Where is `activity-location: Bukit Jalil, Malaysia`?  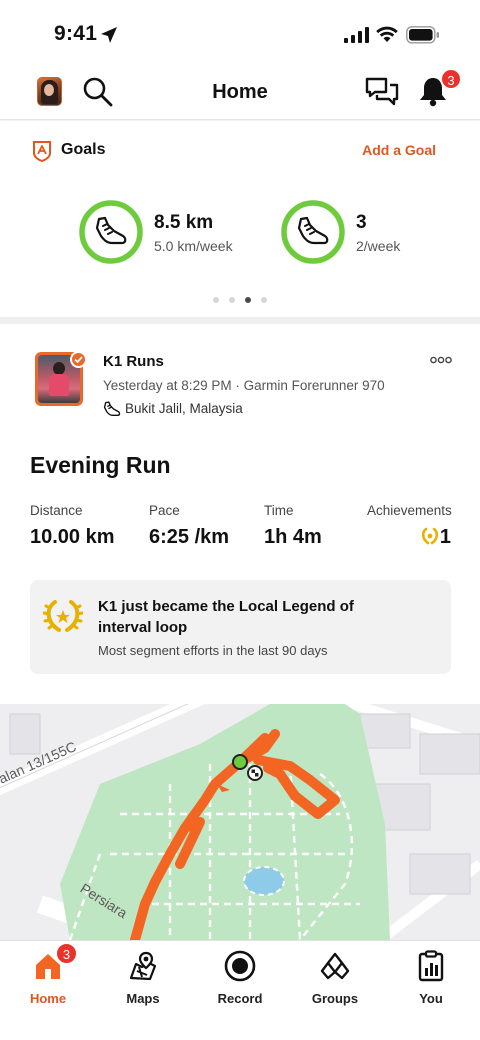 activity-location: Bukit Jalil, Malaysia is located at coordinates (184, 408).